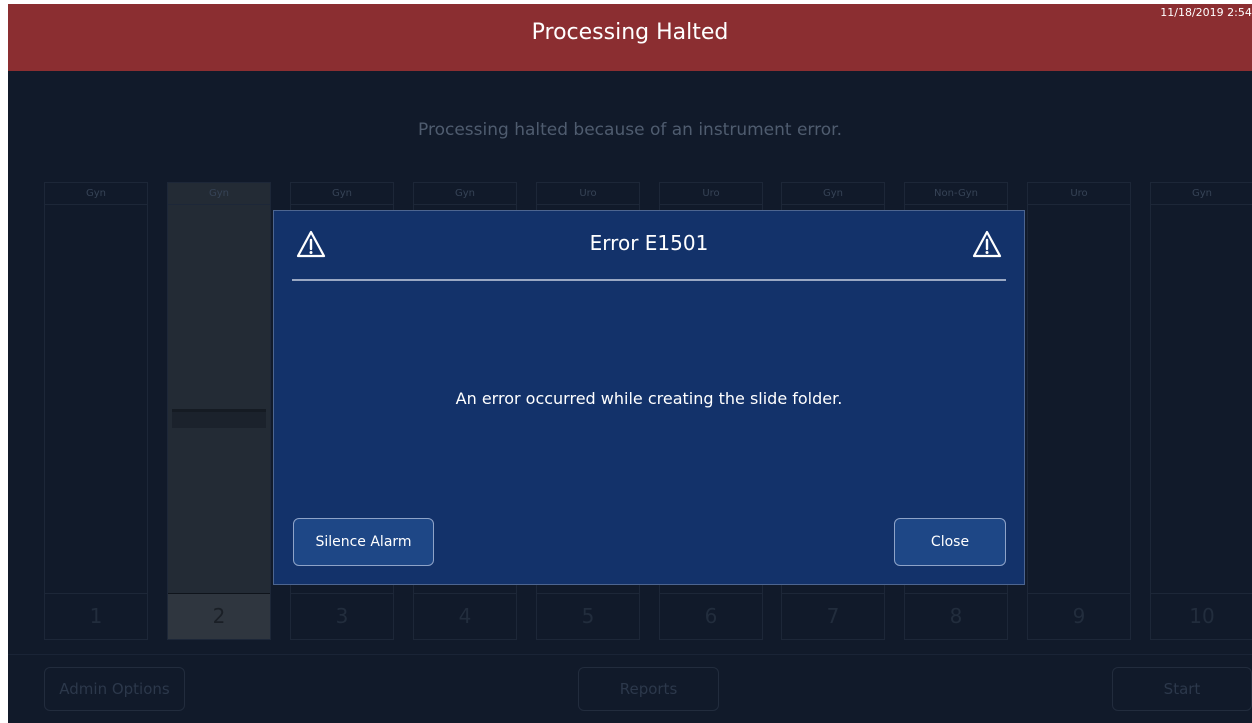  Describe the element at coordinates (342, 616) in the screenshot. I see `slot-number: 3` at that location.